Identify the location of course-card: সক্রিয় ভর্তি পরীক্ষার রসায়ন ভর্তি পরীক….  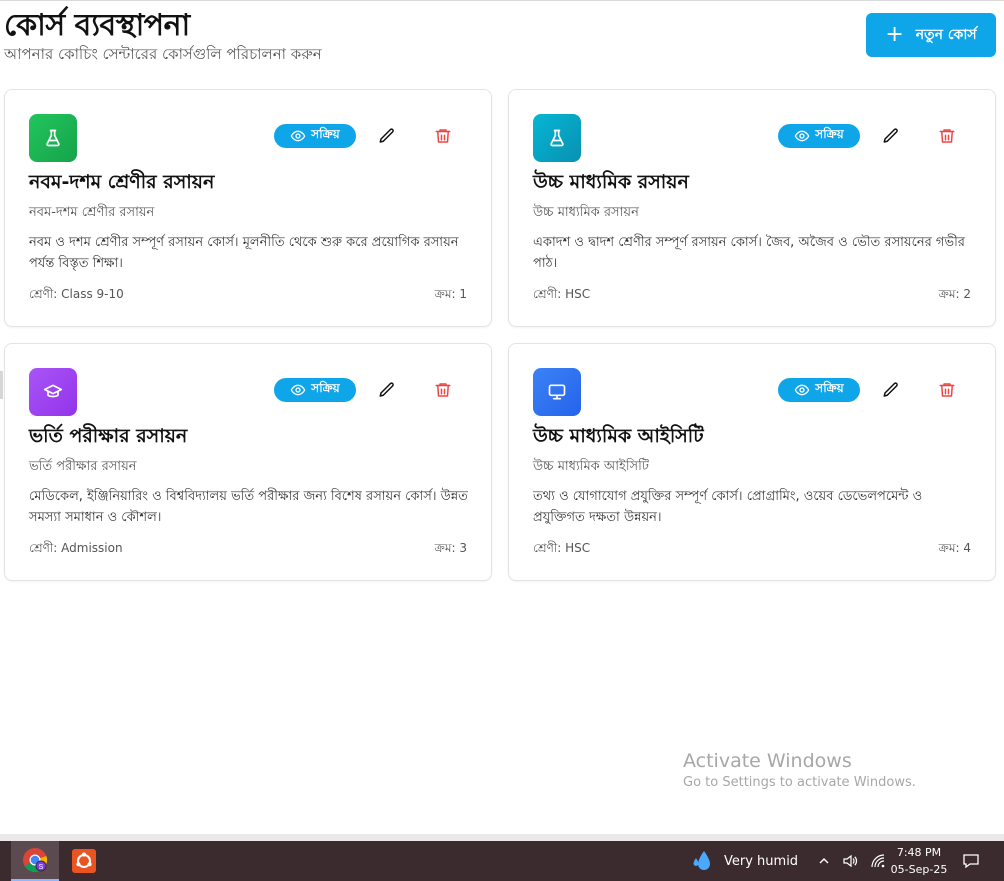
(248, 462).